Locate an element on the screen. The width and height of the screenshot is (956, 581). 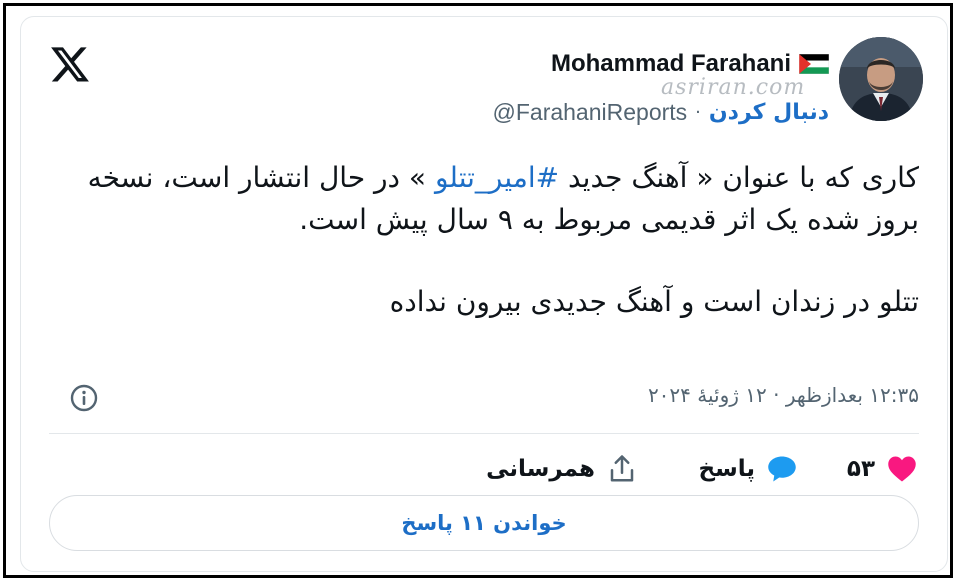
like-count: ۵۳ is located at coordinates (860, 469).